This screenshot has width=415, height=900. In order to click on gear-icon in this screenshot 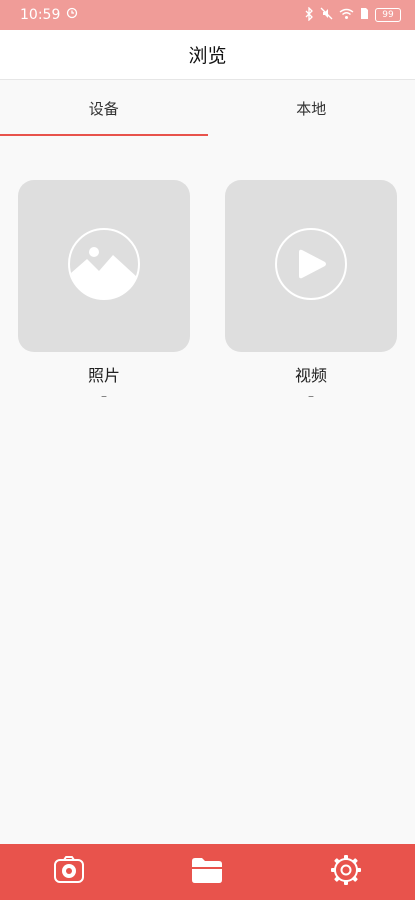, I will do `click(346, 872)`.